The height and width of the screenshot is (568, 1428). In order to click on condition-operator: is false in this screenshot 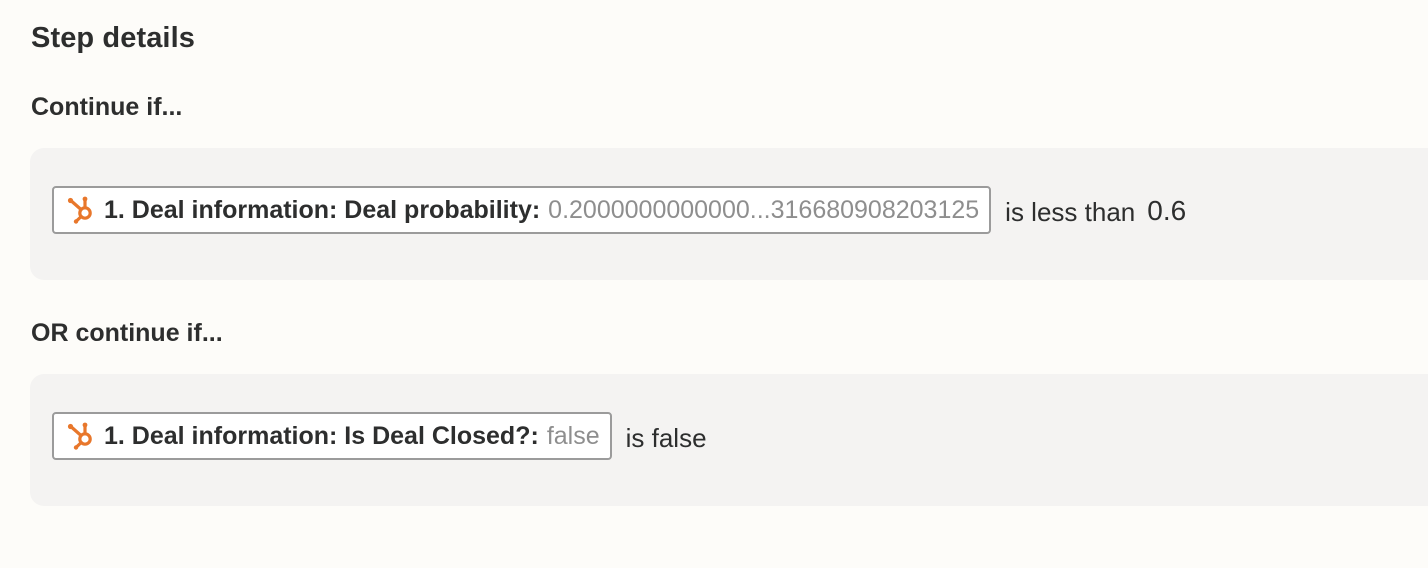, I will do `click(666, 438)`.